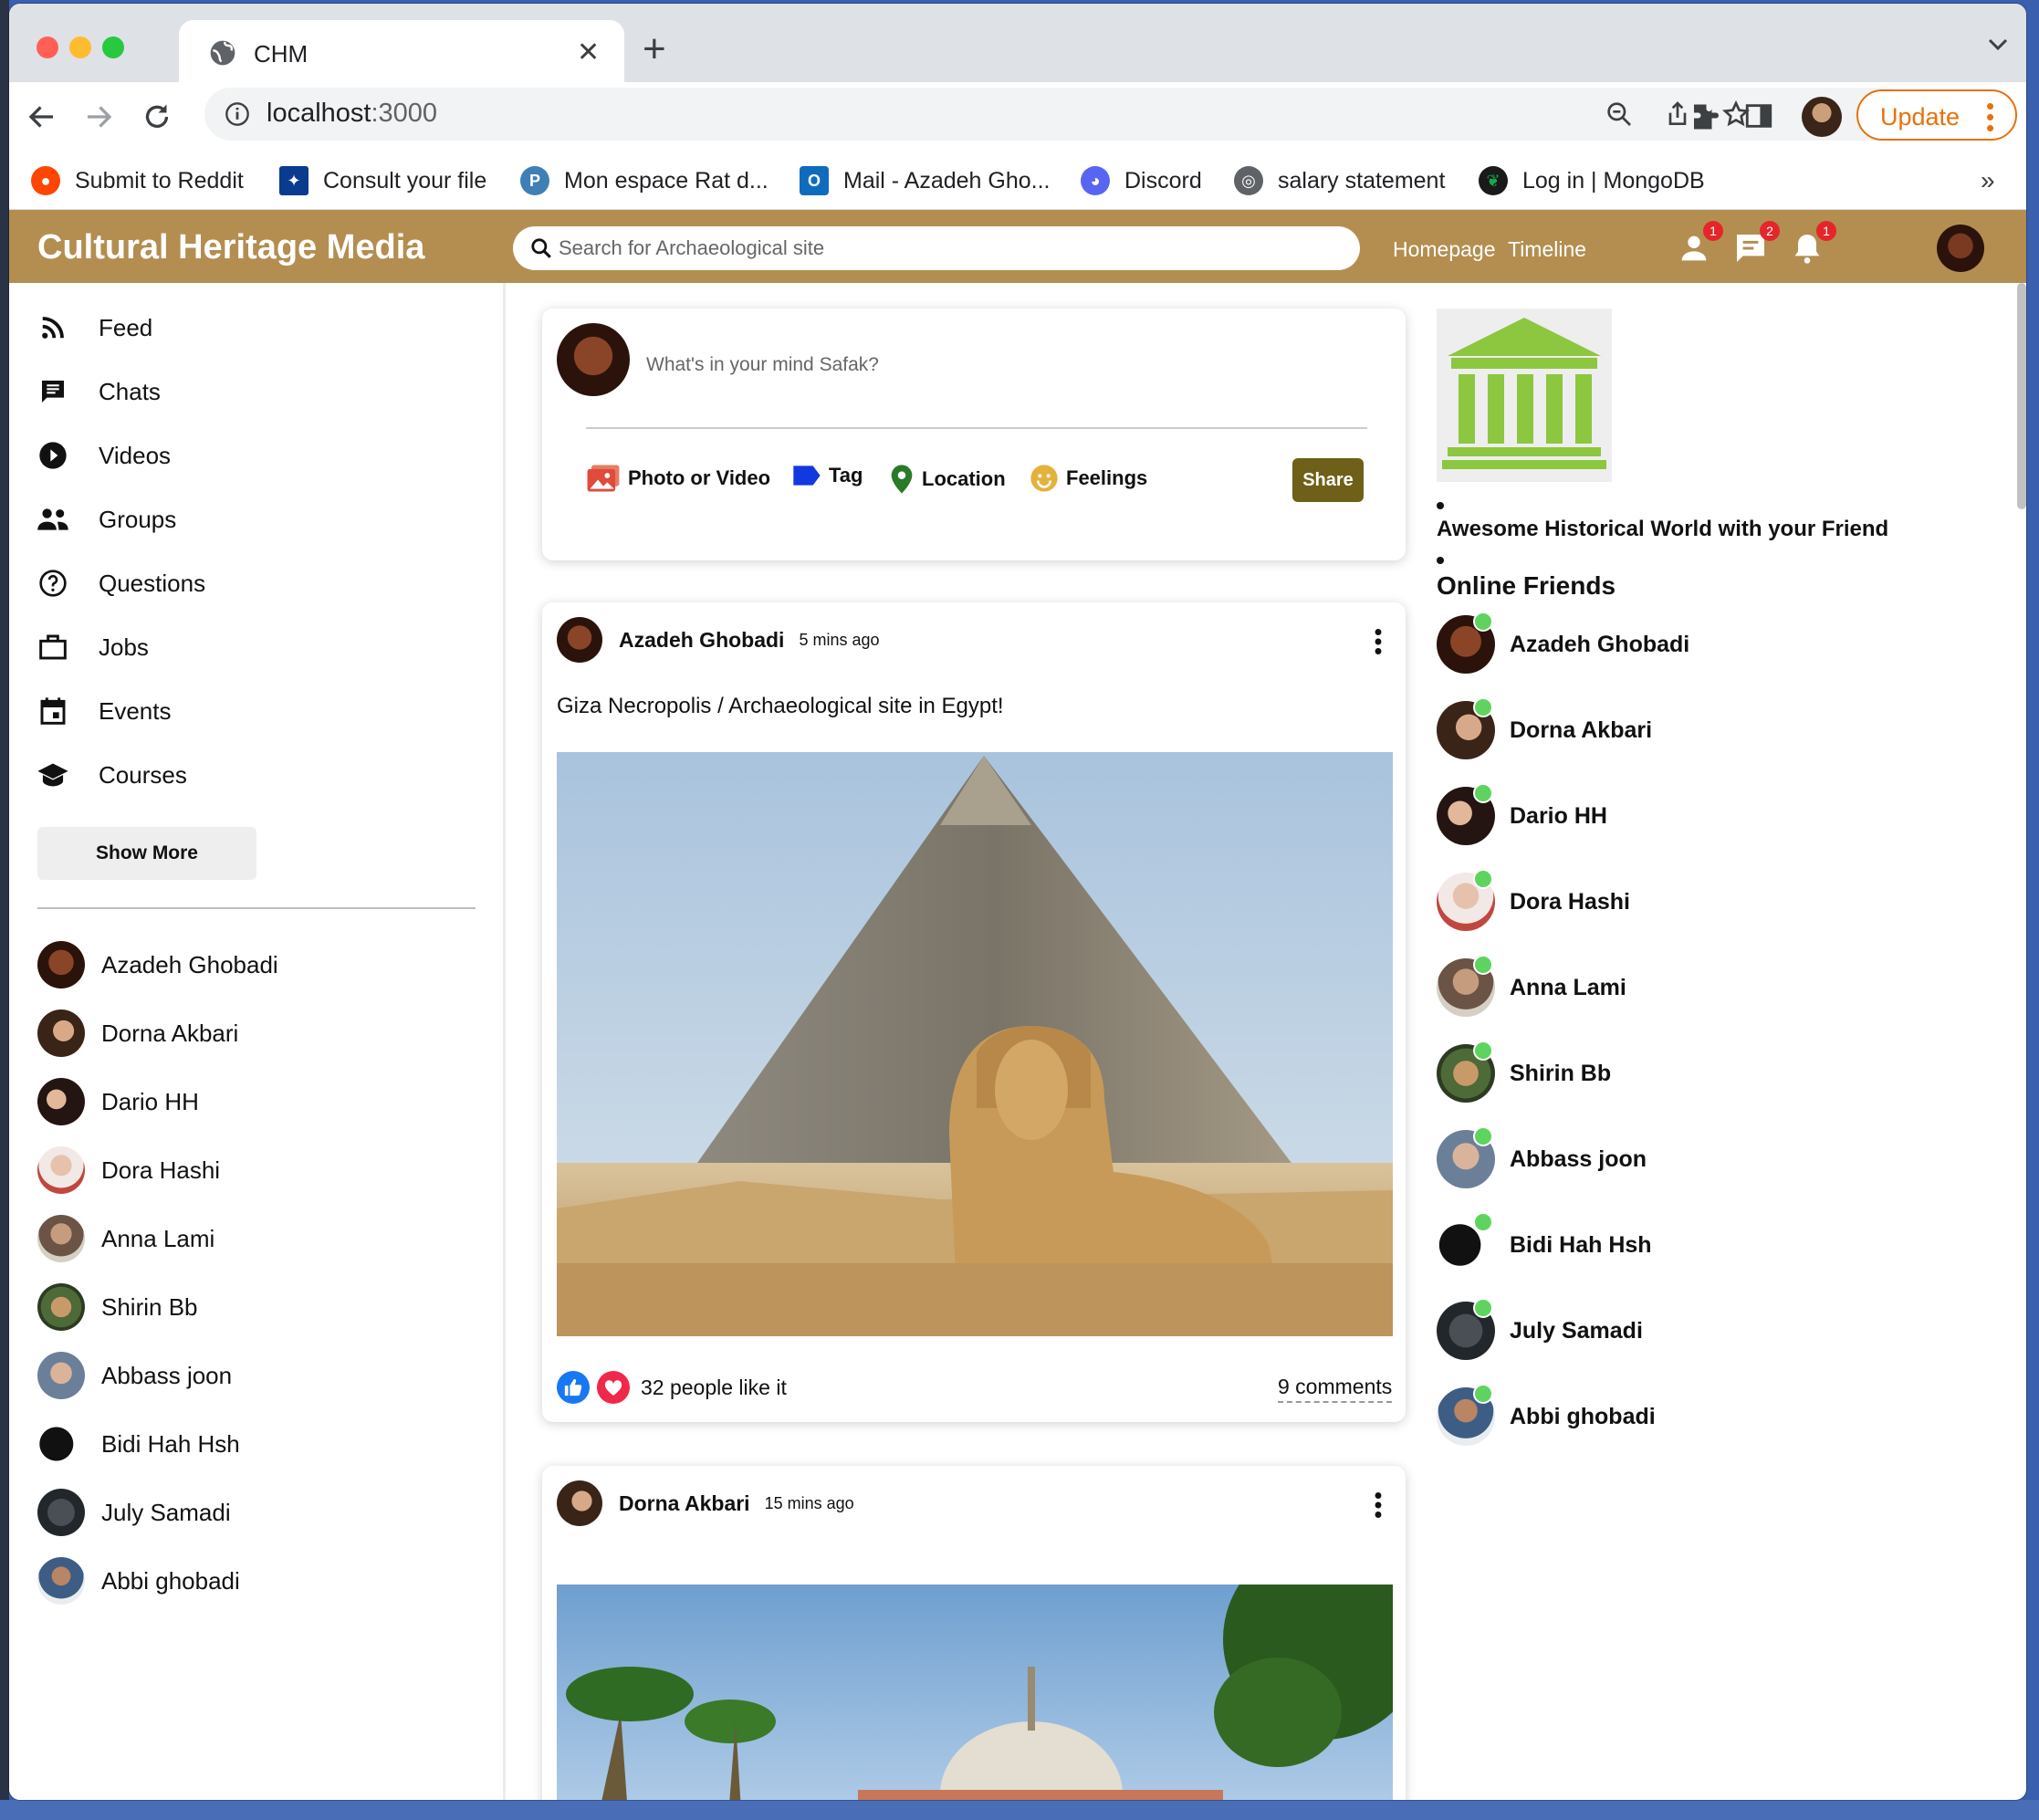  What do you see at coordinates (121, 583) in the screenshot?
I see `sidebar-item-questions: Questions` at bounding box center [121, 583].